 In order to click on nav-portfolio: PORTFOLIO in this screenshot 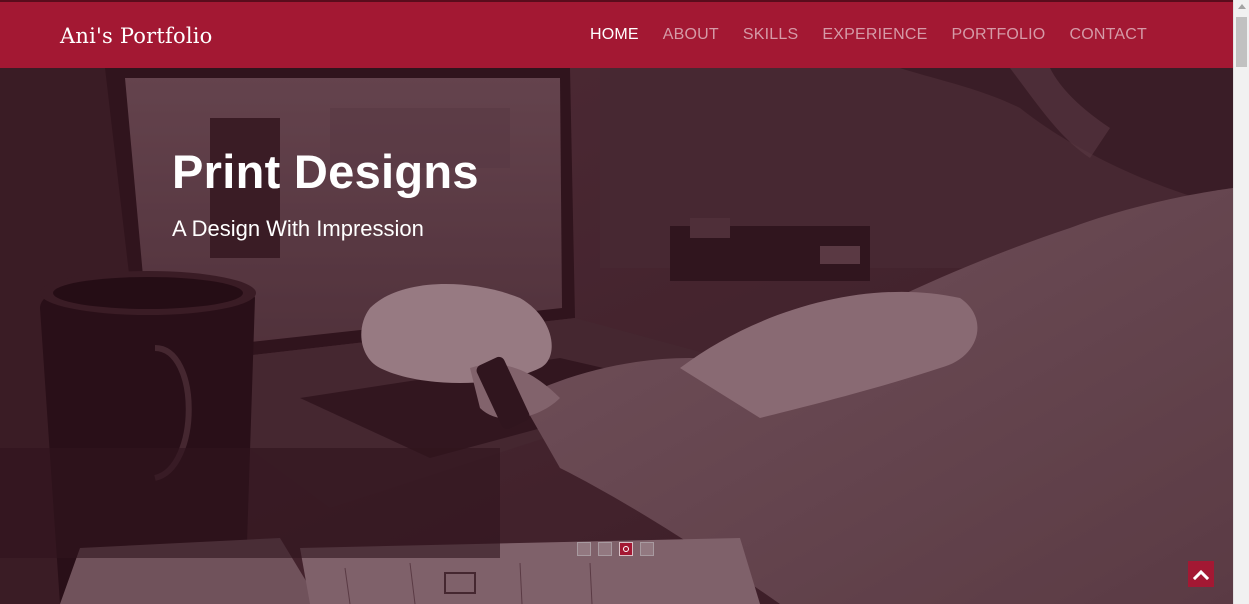, I will do `click(998, 35)`.